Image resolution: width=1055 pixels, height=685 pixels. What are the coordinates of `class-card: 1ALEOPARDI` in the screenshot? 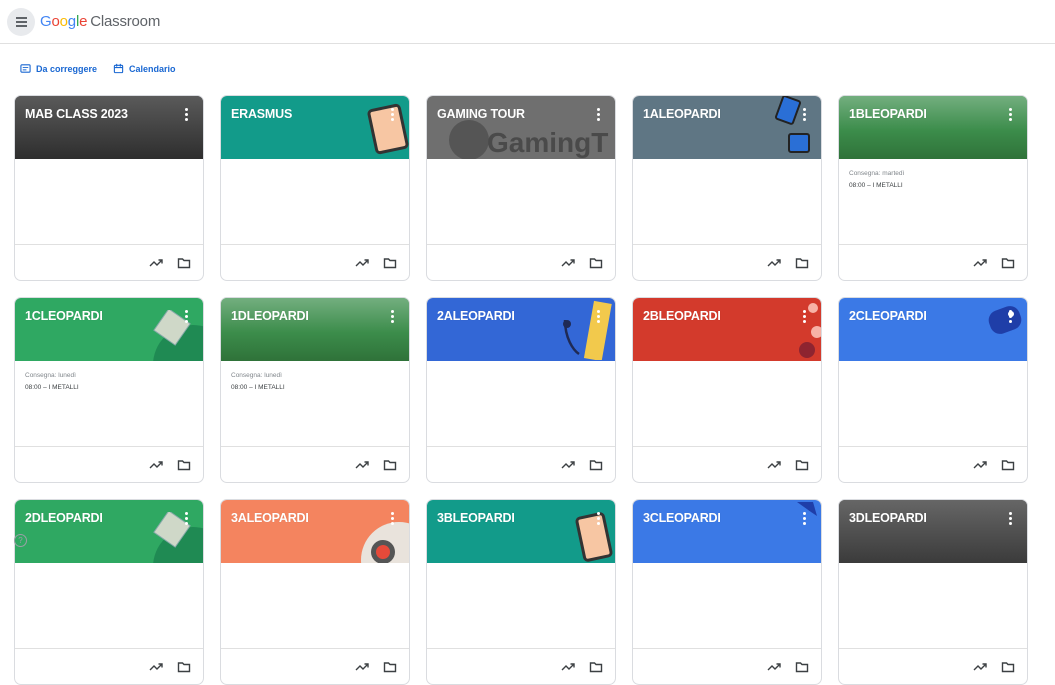 It's located at (727, 188).